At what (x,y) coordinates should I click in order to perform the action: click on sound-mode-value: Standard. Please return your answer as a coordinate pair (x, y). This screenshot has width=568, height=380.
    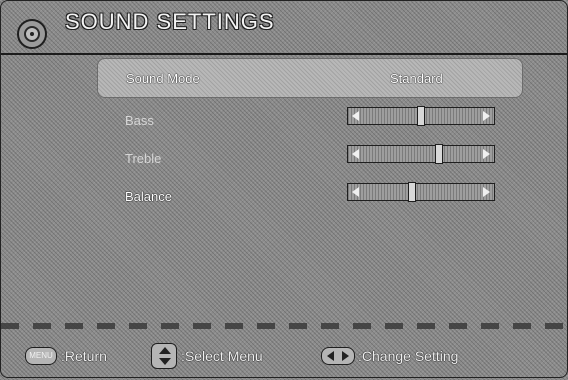
    Looking at the image, I should click on (416, 78).